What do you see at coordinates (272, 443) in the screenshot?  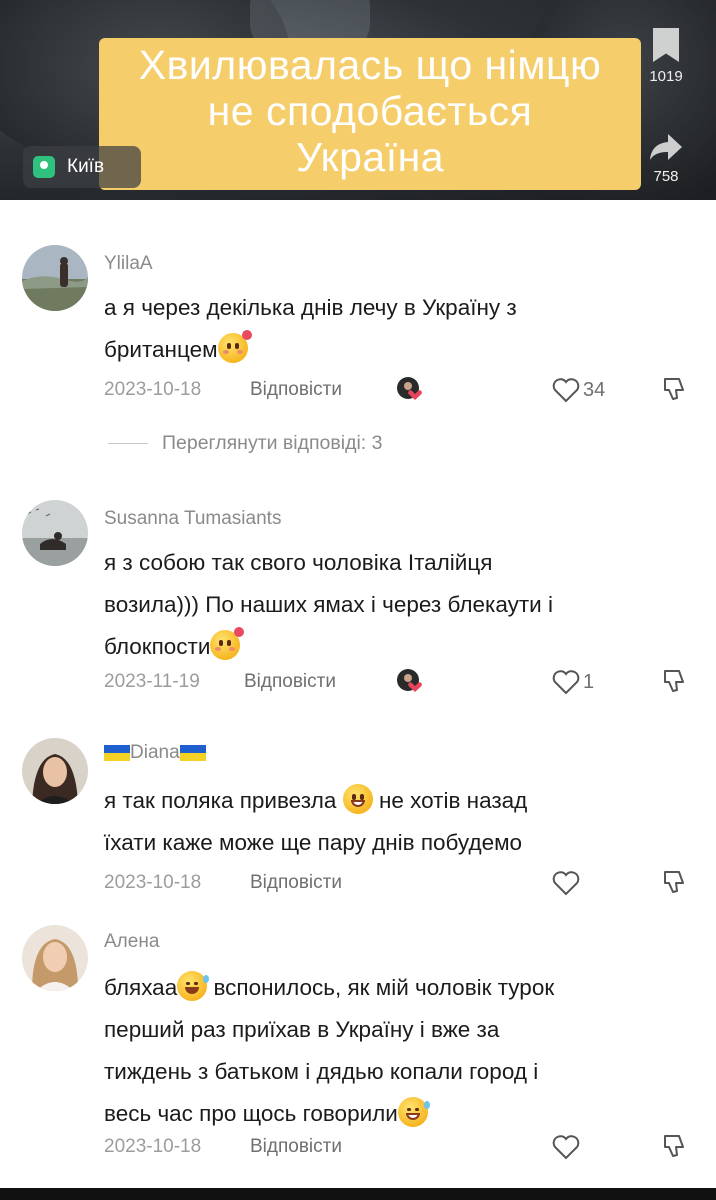 I see `view-replies-label: Переглянути відповіді: 3` at bounding box center [272, 443].